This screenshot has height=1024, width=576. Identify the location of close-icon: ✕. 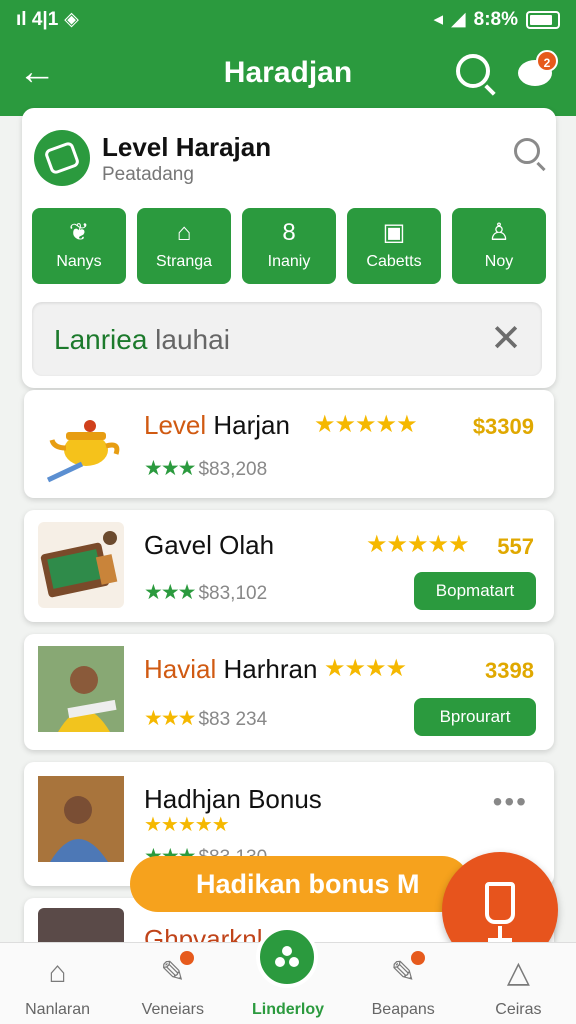
(506, 338).